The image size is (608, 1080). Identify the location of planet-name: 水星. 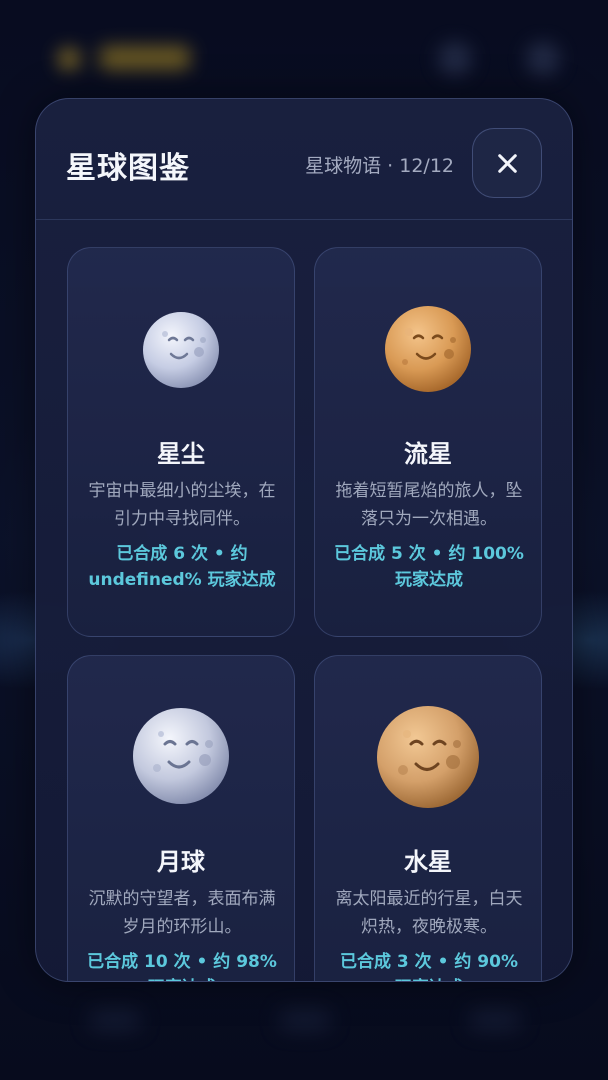
(428, 862).